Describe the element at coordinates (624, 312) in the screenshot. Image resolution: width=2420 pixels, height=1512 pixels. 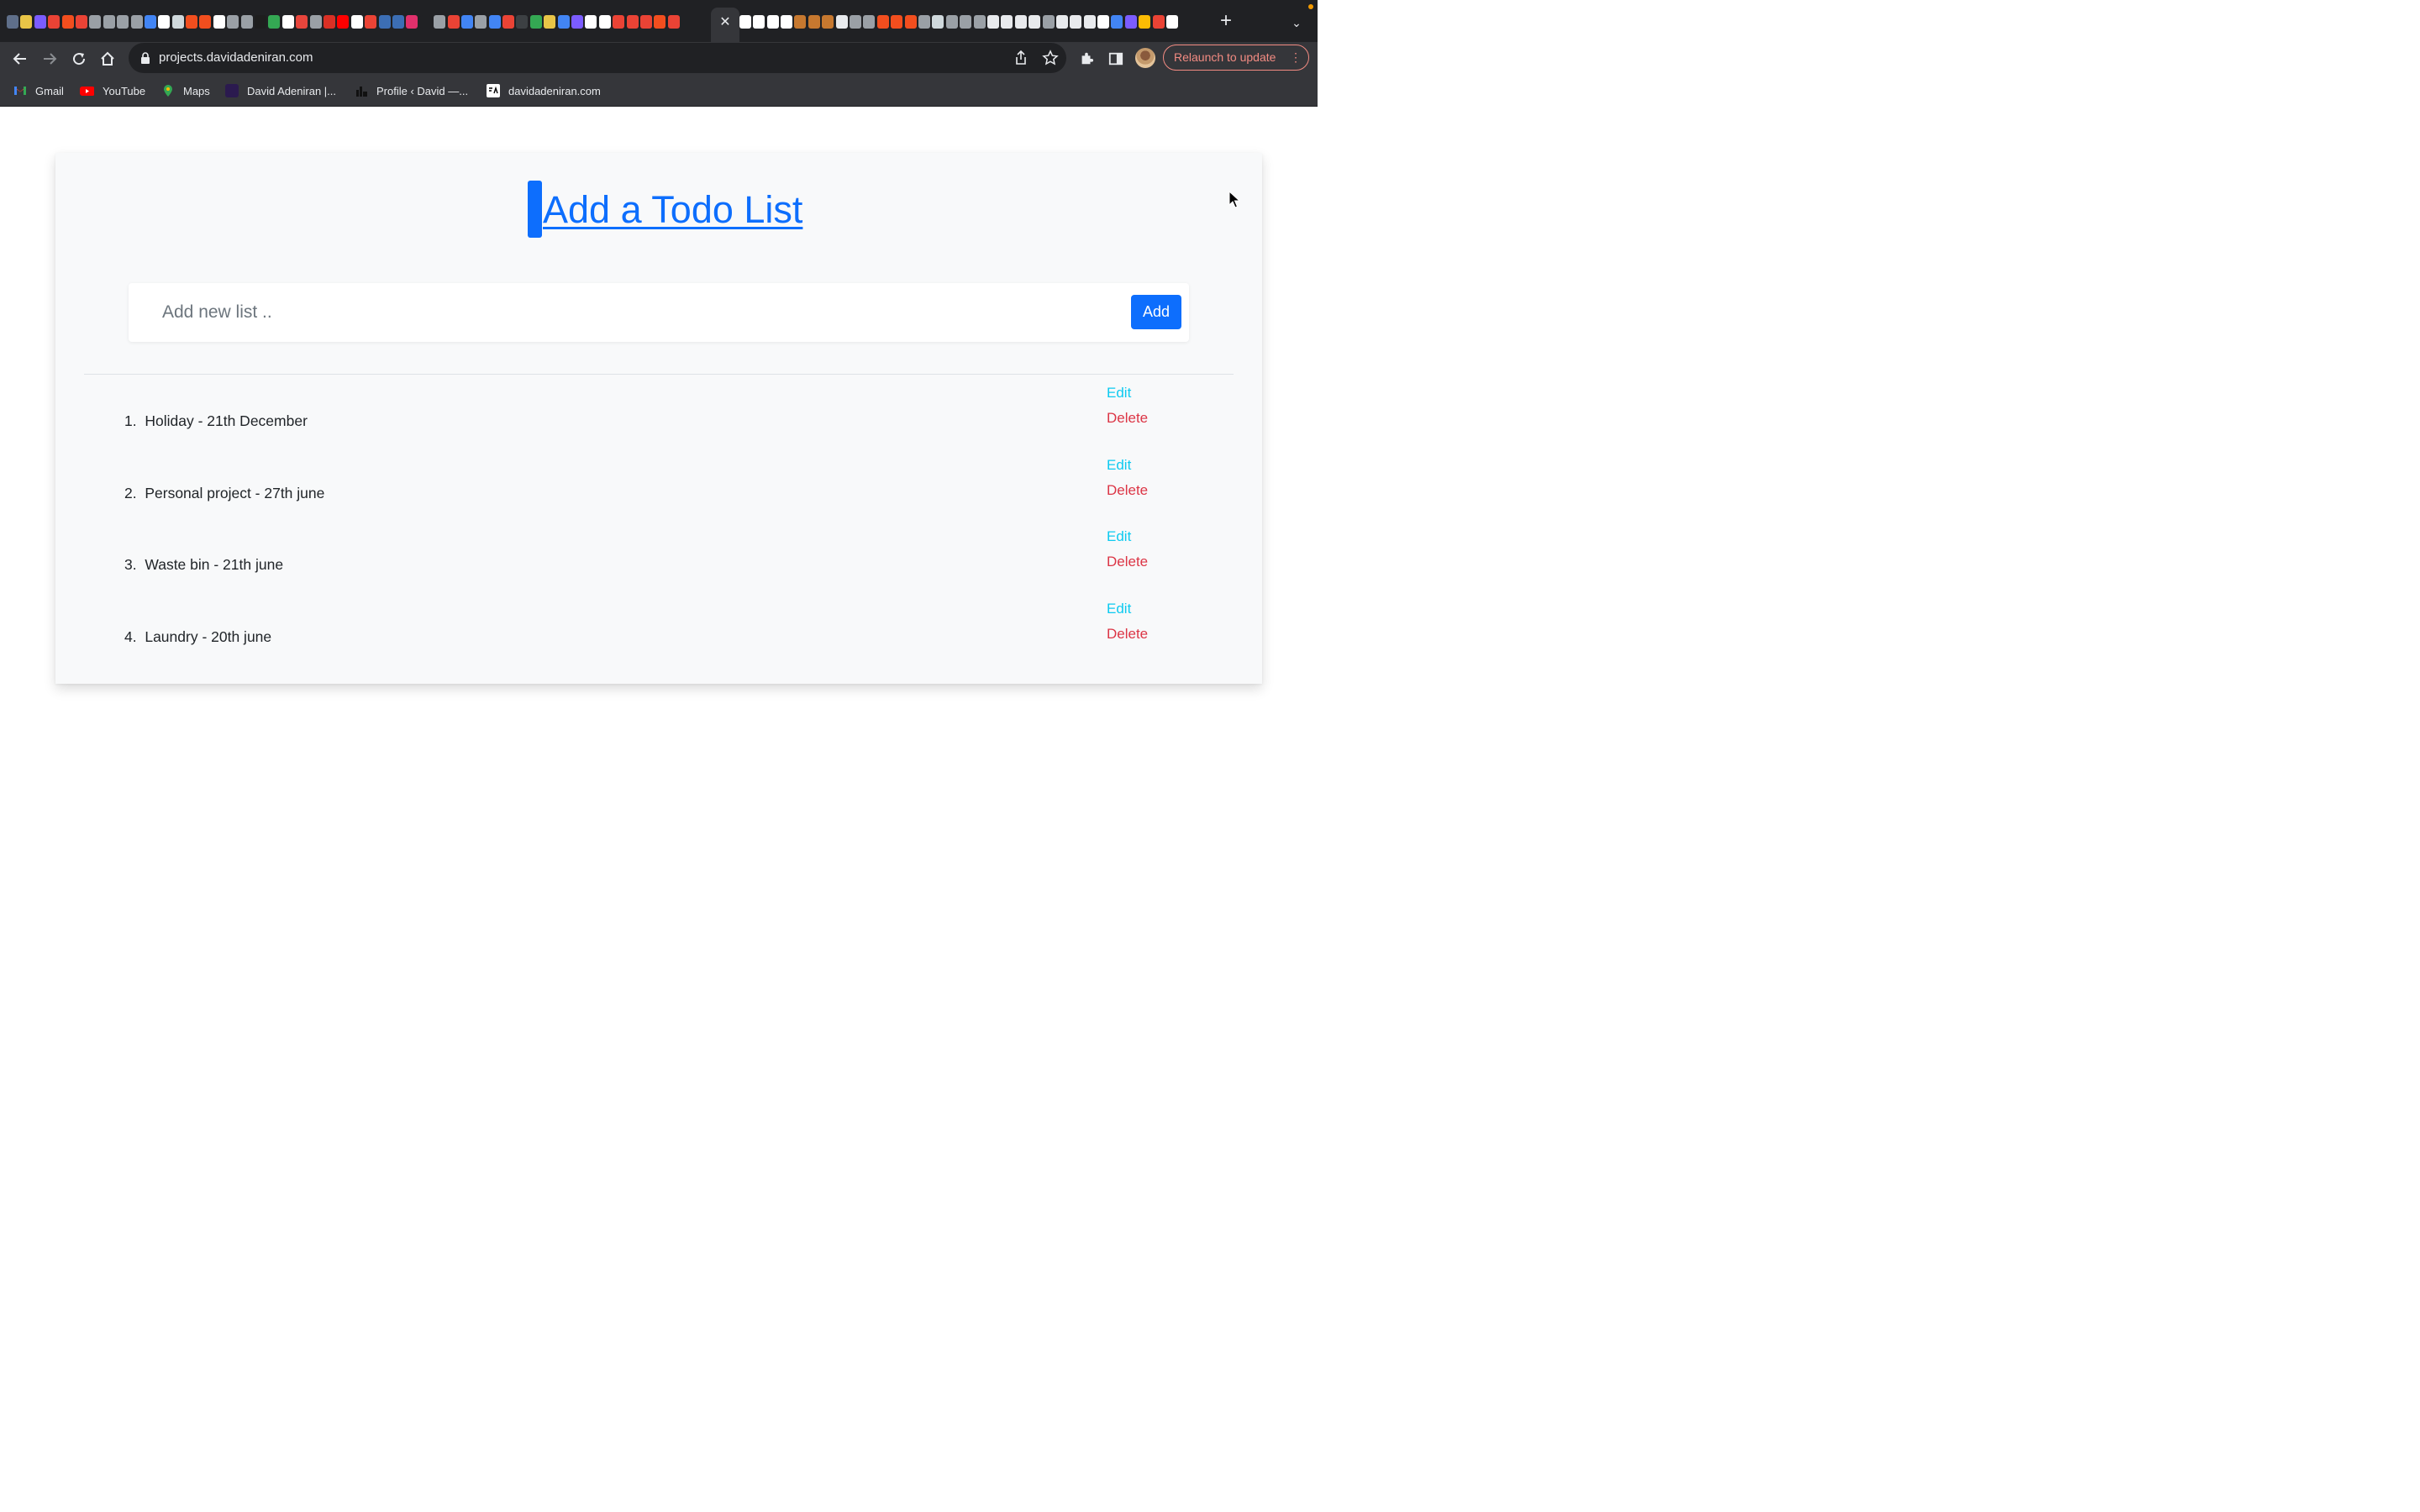
I see `new-list-input` at that location.